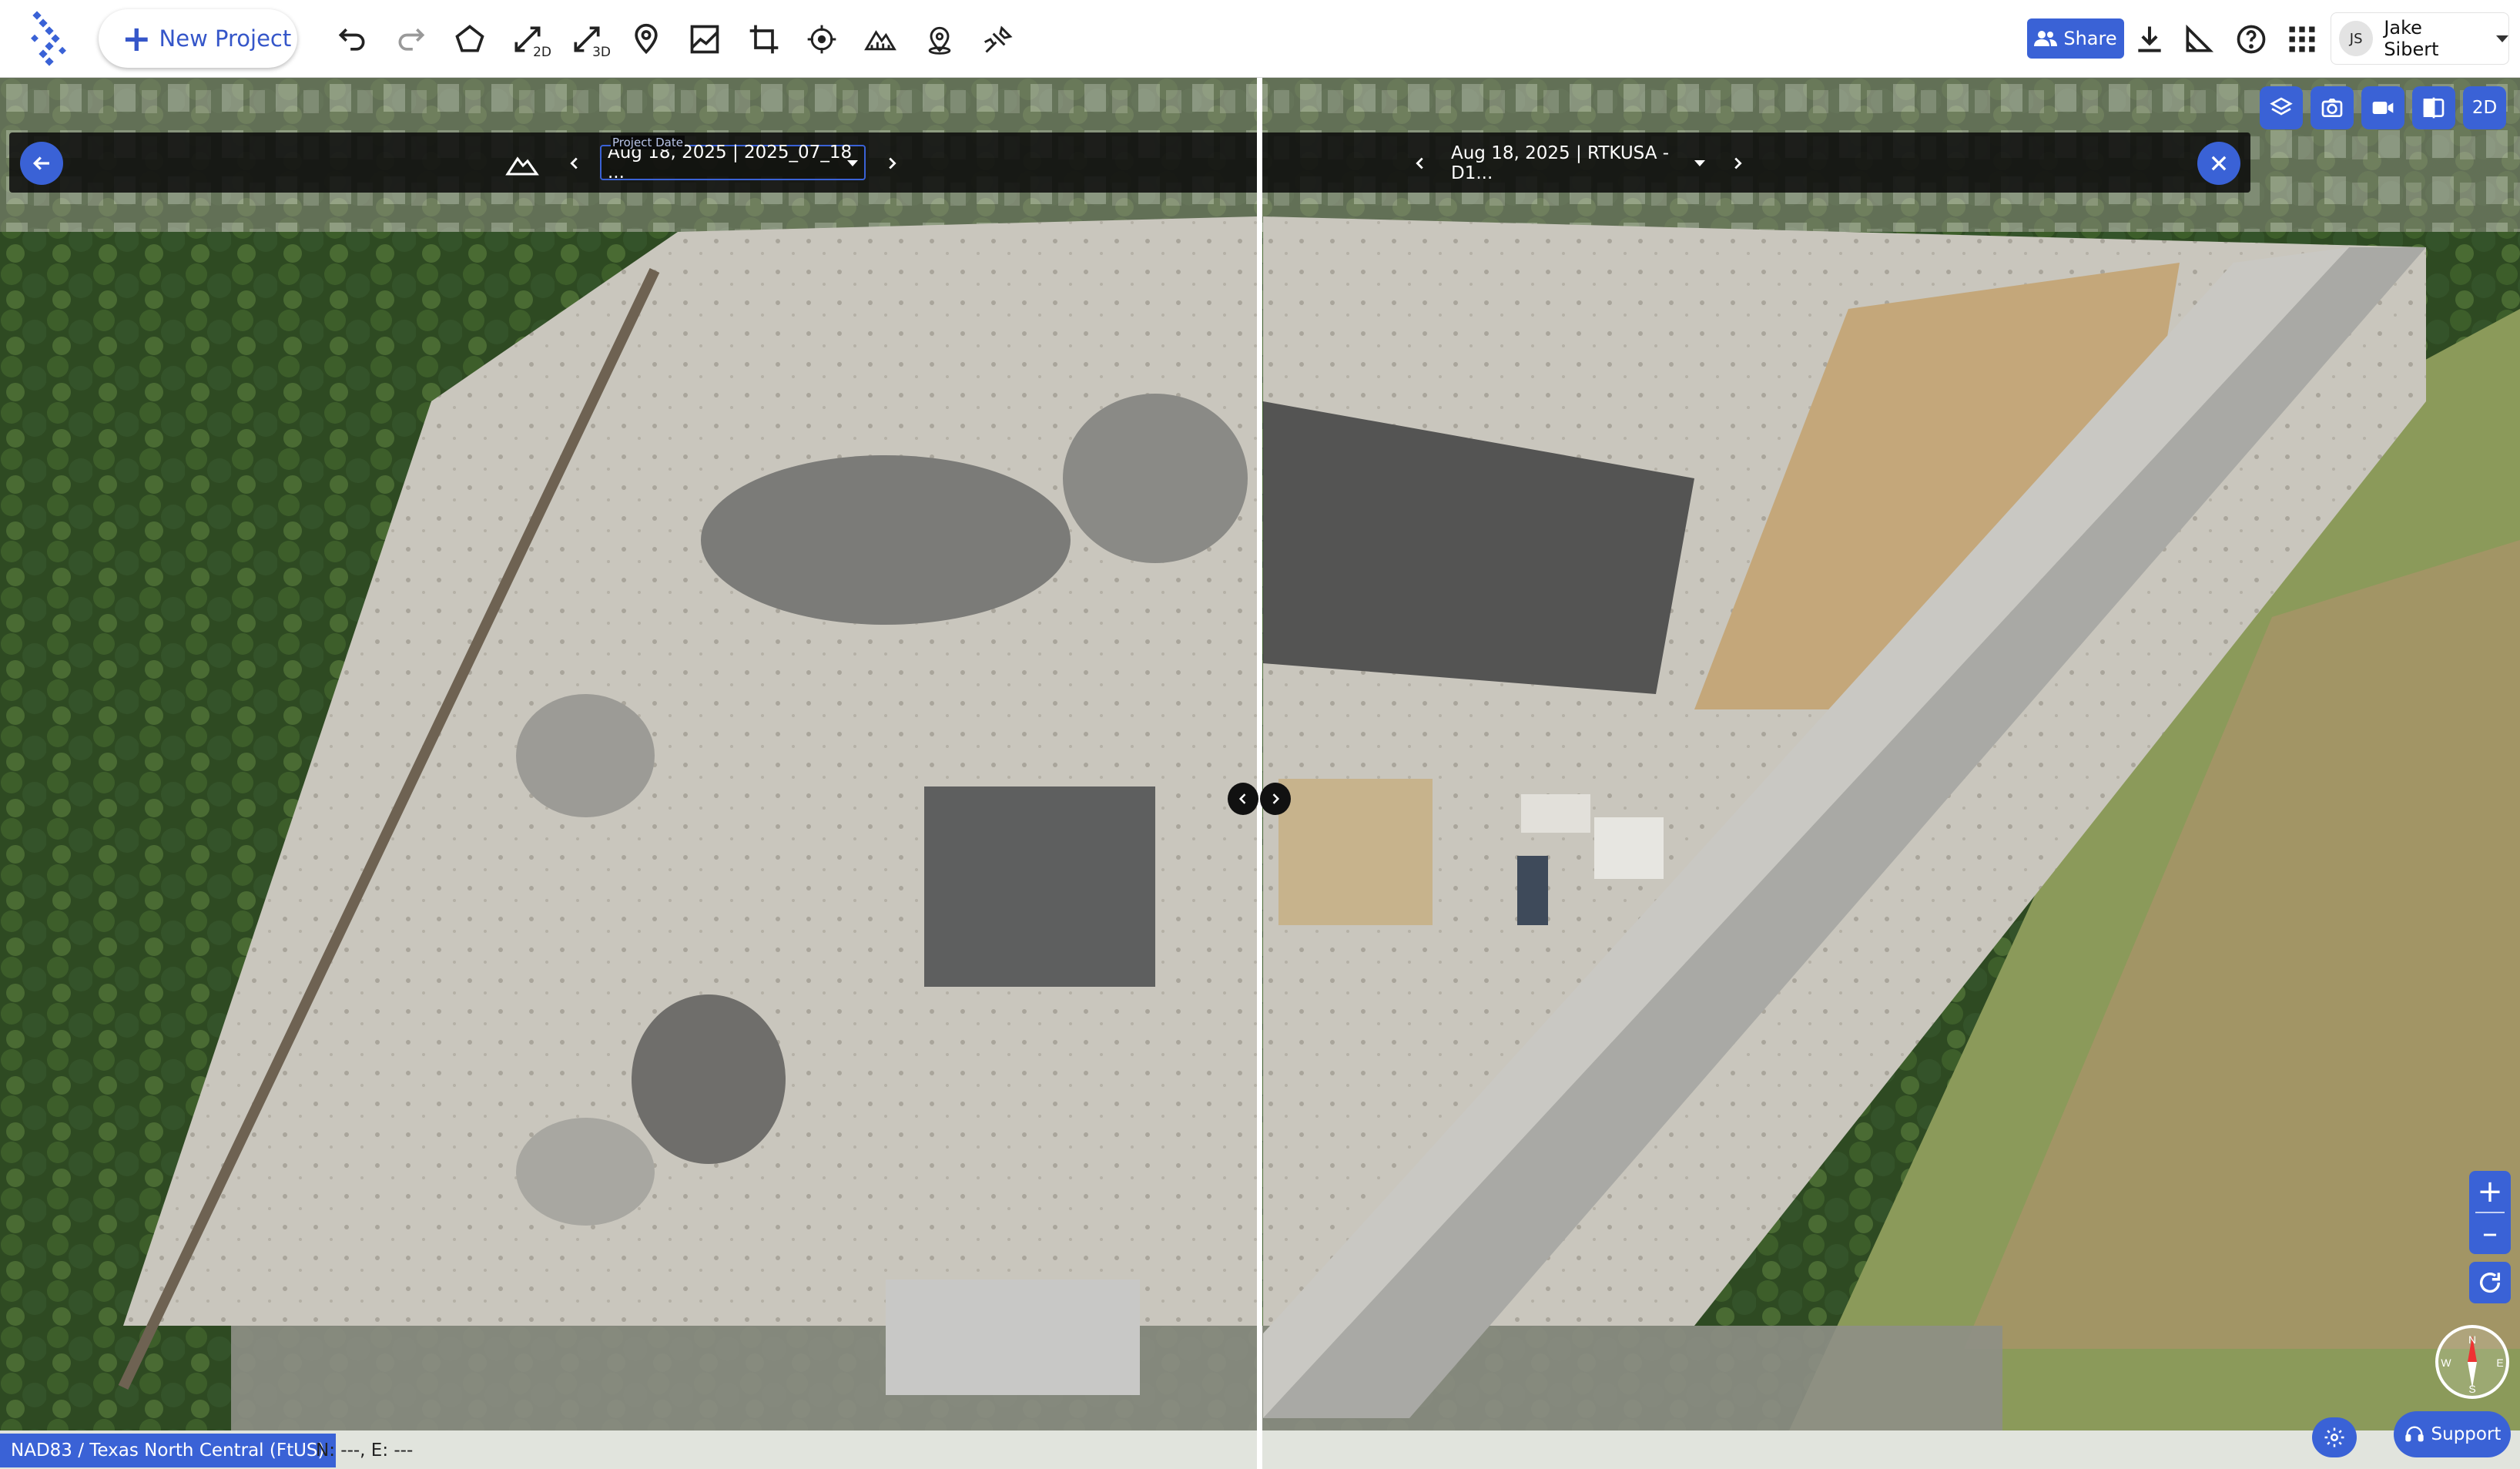 This screenshot has width=2520, height=1469. I want to click on arrow-left-icon, so click(41, 163).